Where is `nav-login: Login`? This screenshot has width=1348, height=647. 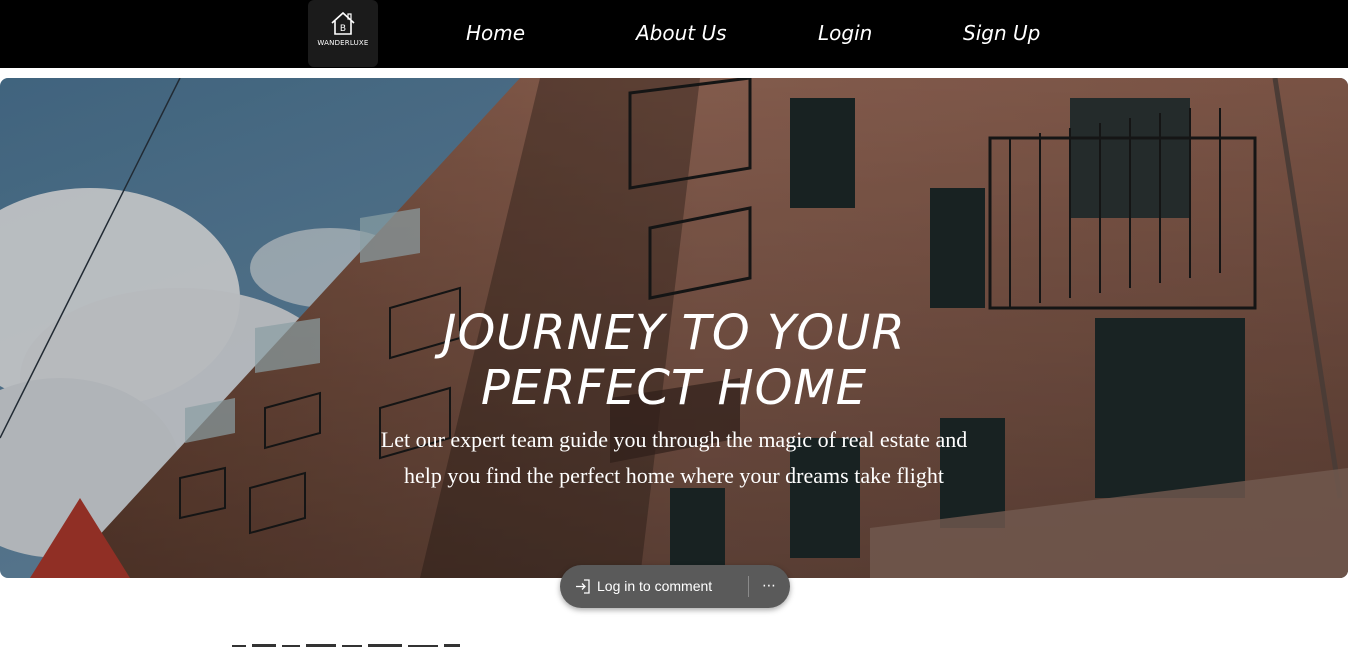 nav-login: Login is located at coordinates (845, 33).